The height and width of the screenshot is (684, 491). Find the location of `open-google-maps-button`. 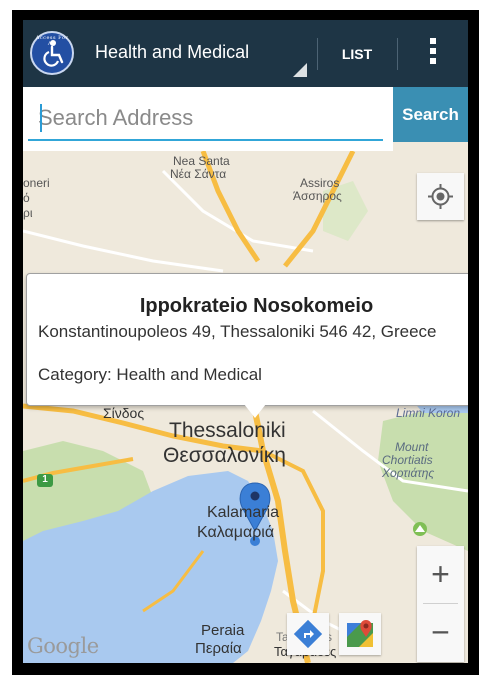

open-google-maps-button is located at coordinates (360, 634).